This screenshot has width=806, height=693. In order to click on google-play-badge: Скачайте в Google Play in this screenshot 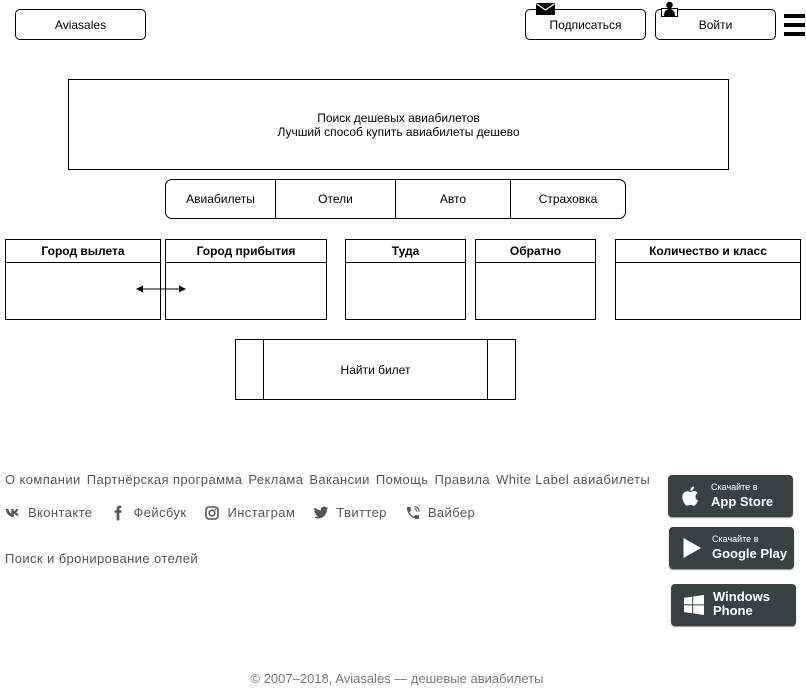, I will do `click(731, 548)`.